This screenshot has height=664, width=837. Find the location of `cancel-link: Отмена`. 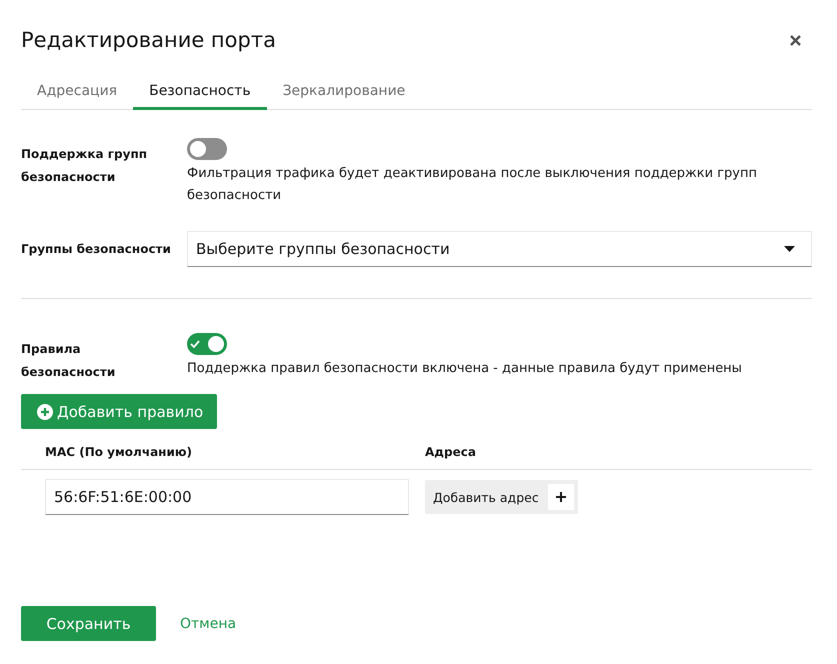

cancel-link: Отмена is located at coordinates (208, 624).